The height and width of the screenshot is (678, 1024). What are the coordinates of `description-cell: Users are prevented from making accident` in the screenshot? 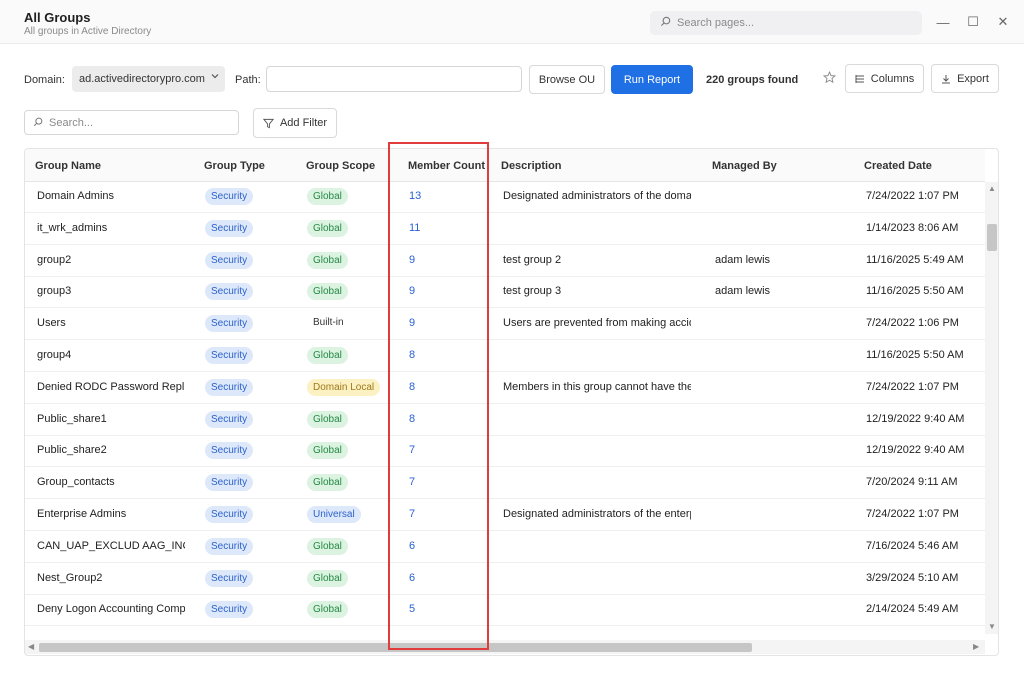 It's located at (597, 323).